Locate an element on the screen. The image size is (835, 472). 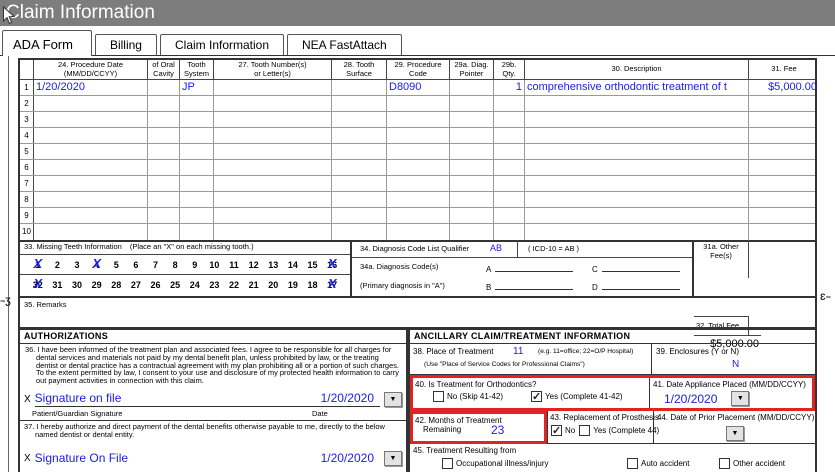
table-row: 4 is located at coordinates (417, 136).